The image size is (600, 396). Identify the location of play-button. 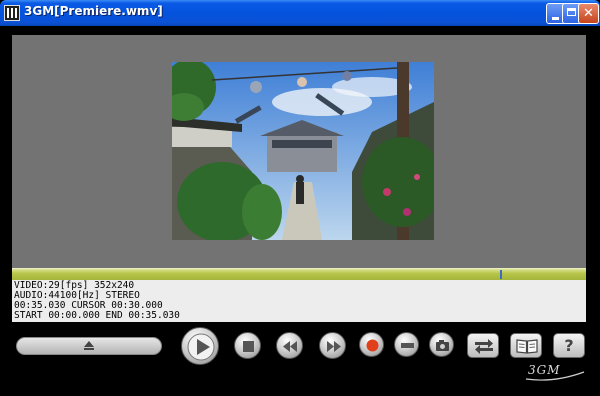
(200, 346).